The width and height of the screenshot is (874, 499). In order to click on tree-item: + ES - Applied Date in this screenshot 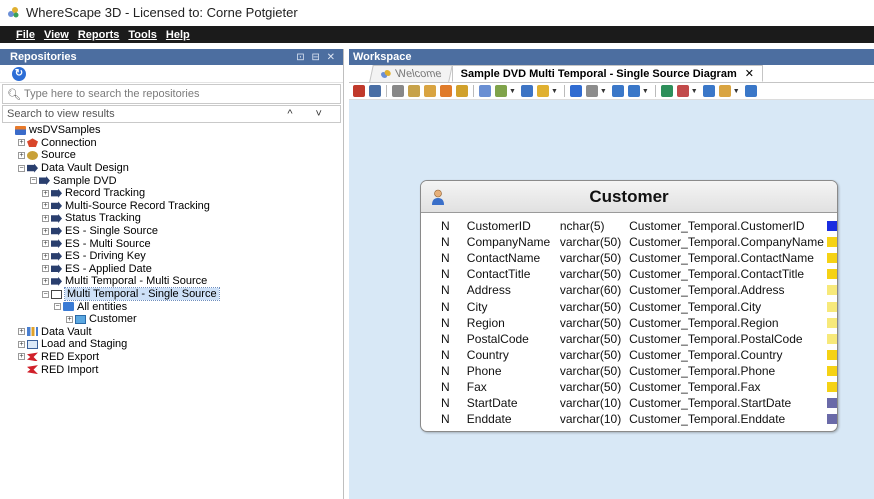, I will do `click(171, 269)`.